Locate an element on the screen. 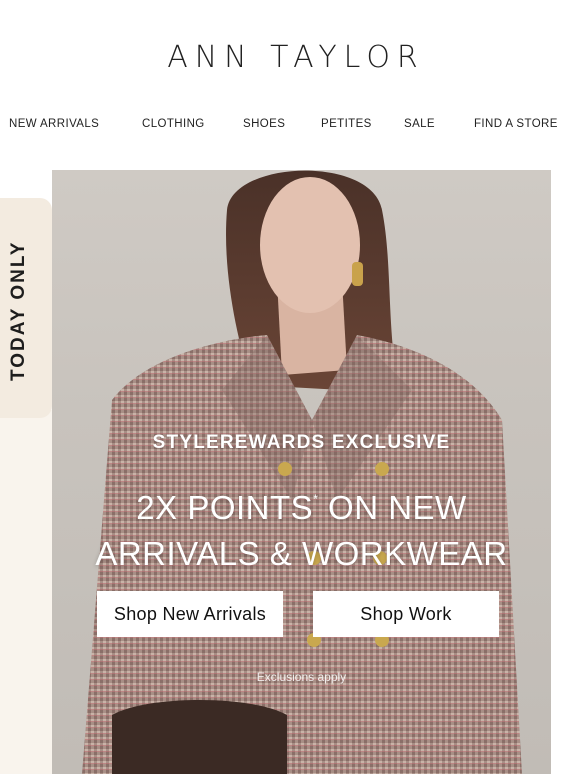 This screenshot has height=774, width=580. bag-shape is located at coordinates (199, 737).